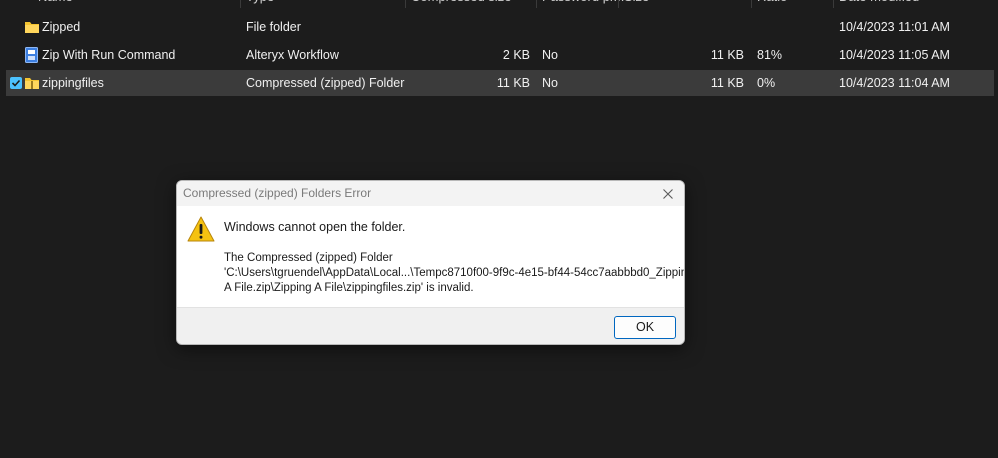 This screenshot has height=458, width=998. Describe the element at coordinates (61, 27) in the screenshot. I see `file-name: Zipped` at that location.